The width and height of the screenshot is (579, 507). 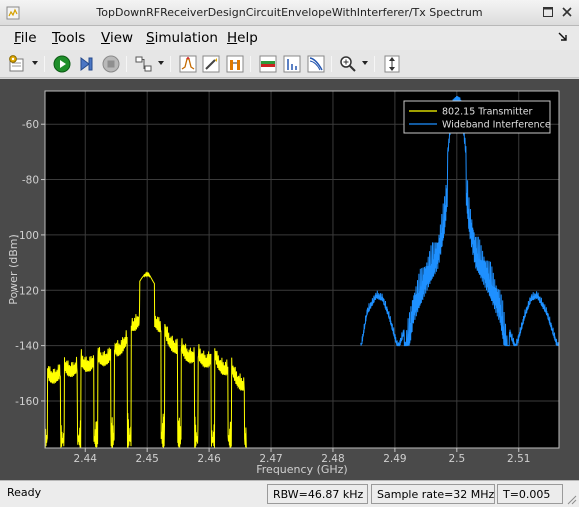 I want to click on y-tick-label: -80, so click(x=30, y=181).